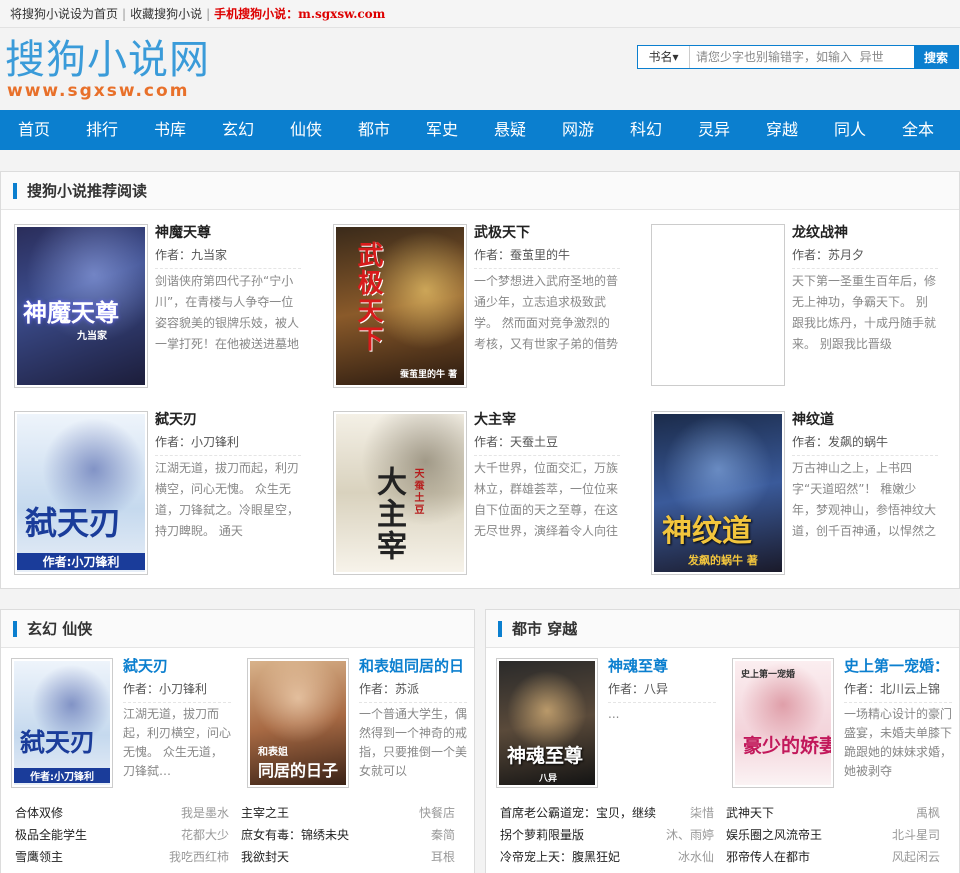 This screenshot has width=960, height=873. I want to click on book-title: 神魔天尊, so click(183, 232).